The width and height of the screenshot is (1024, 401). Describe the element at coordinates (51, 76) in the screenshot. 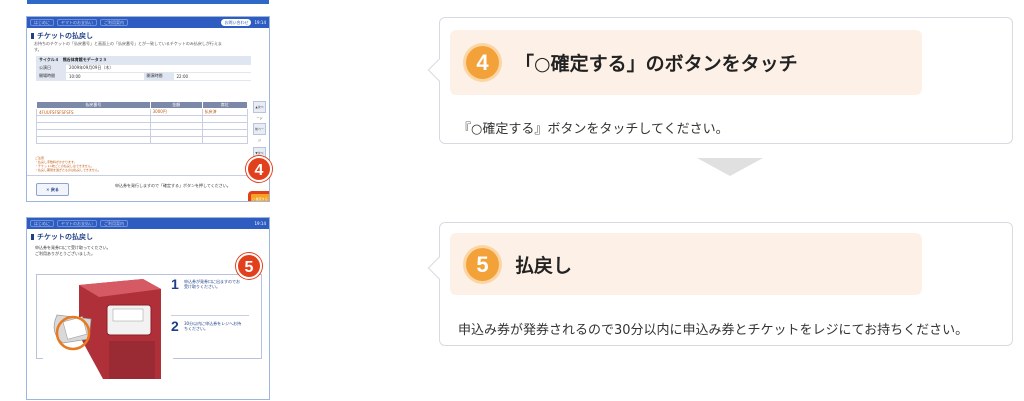

I see `info-label: 開場時間` at that location.